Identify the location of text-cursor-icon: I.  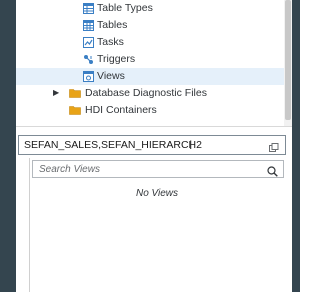
(191, 145).